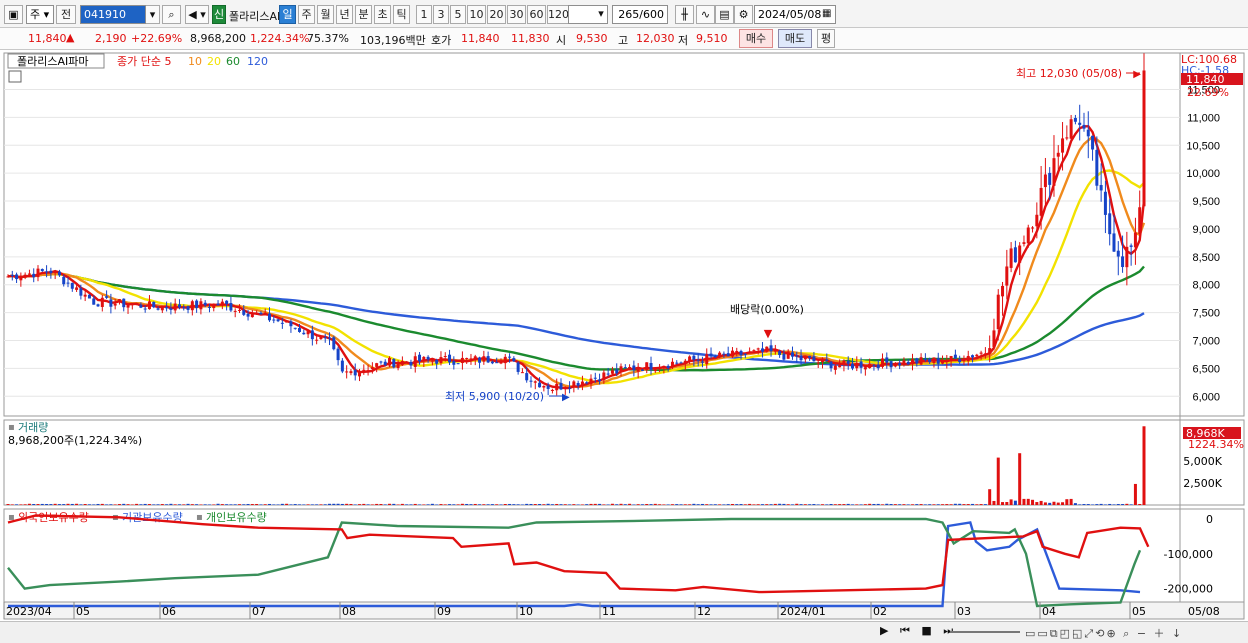 This screenshot has width=1248, height=643. Describe the element at coordinates (1104, 633) in the screenshot. I see `tool-icons: ▭▭⧉◰◱⤢⟲⊕ ⌕ − ＋ ↓` at that location.